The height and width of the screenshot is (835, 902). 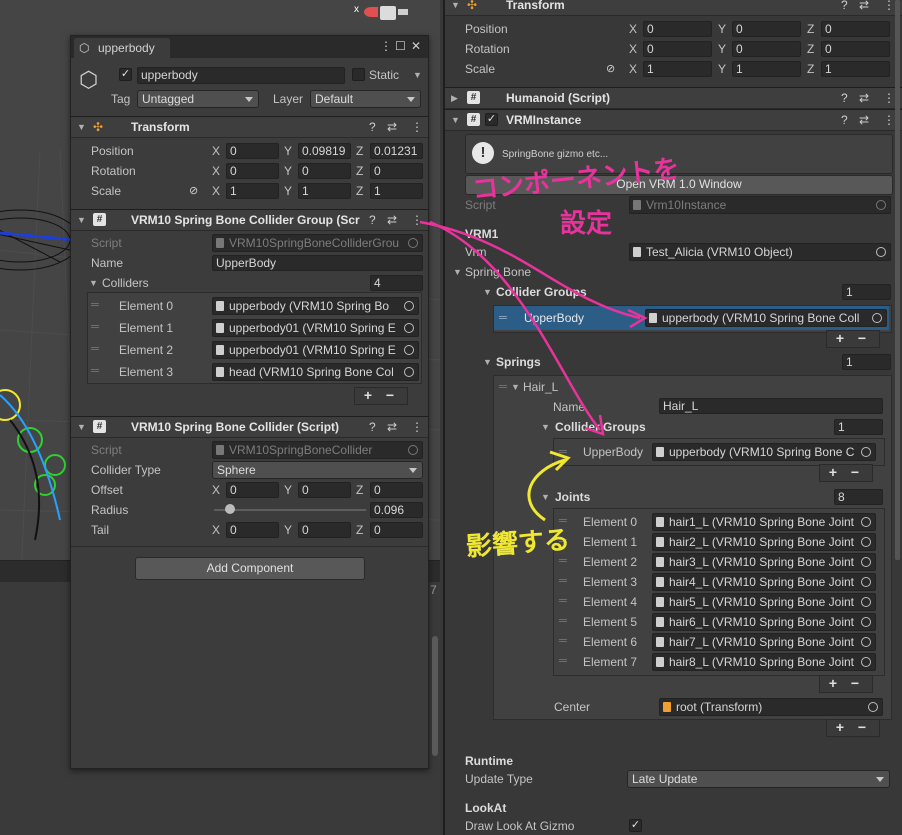 What do you see at coordinates (764, 522) in the screenshot?
I see `joint-element-field: hair1_L (VRM10 Spring Bone Joint` at bounding box center [764, 522].